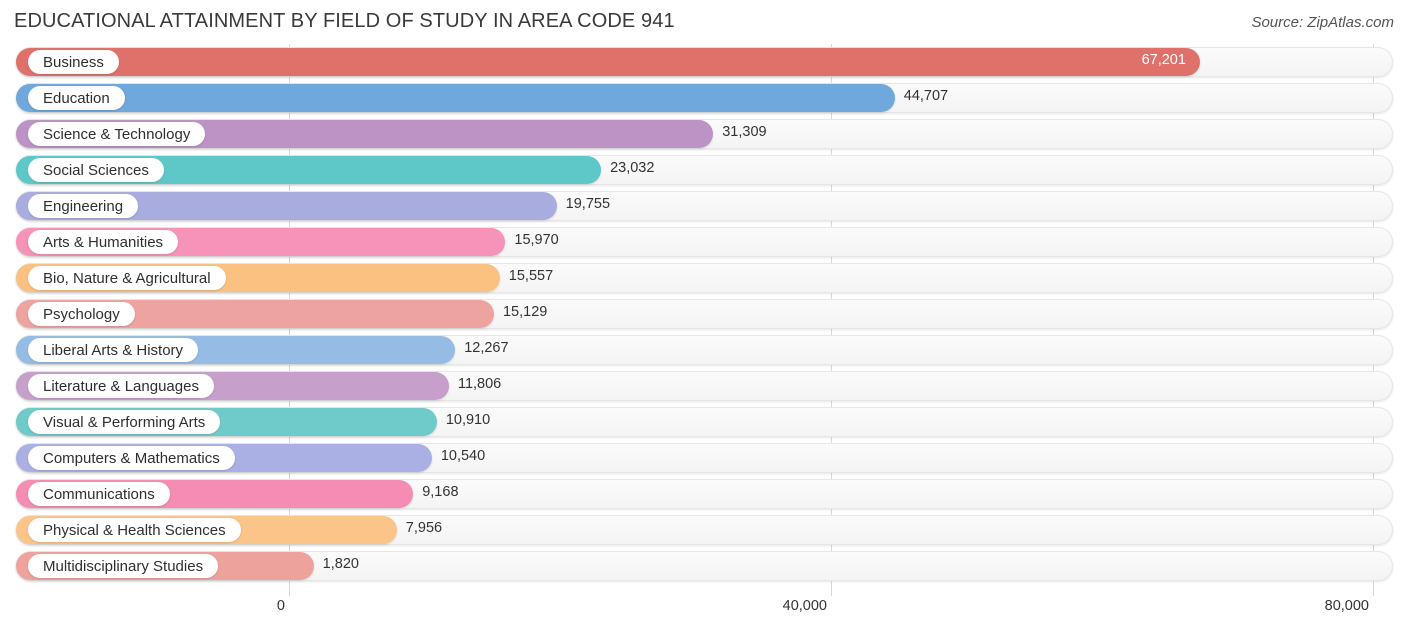 Image resolution: width=1406 pixels, height=631 pixels. I want to click on source-label: Source: ZipAtlas.com, so click(1322, 22).